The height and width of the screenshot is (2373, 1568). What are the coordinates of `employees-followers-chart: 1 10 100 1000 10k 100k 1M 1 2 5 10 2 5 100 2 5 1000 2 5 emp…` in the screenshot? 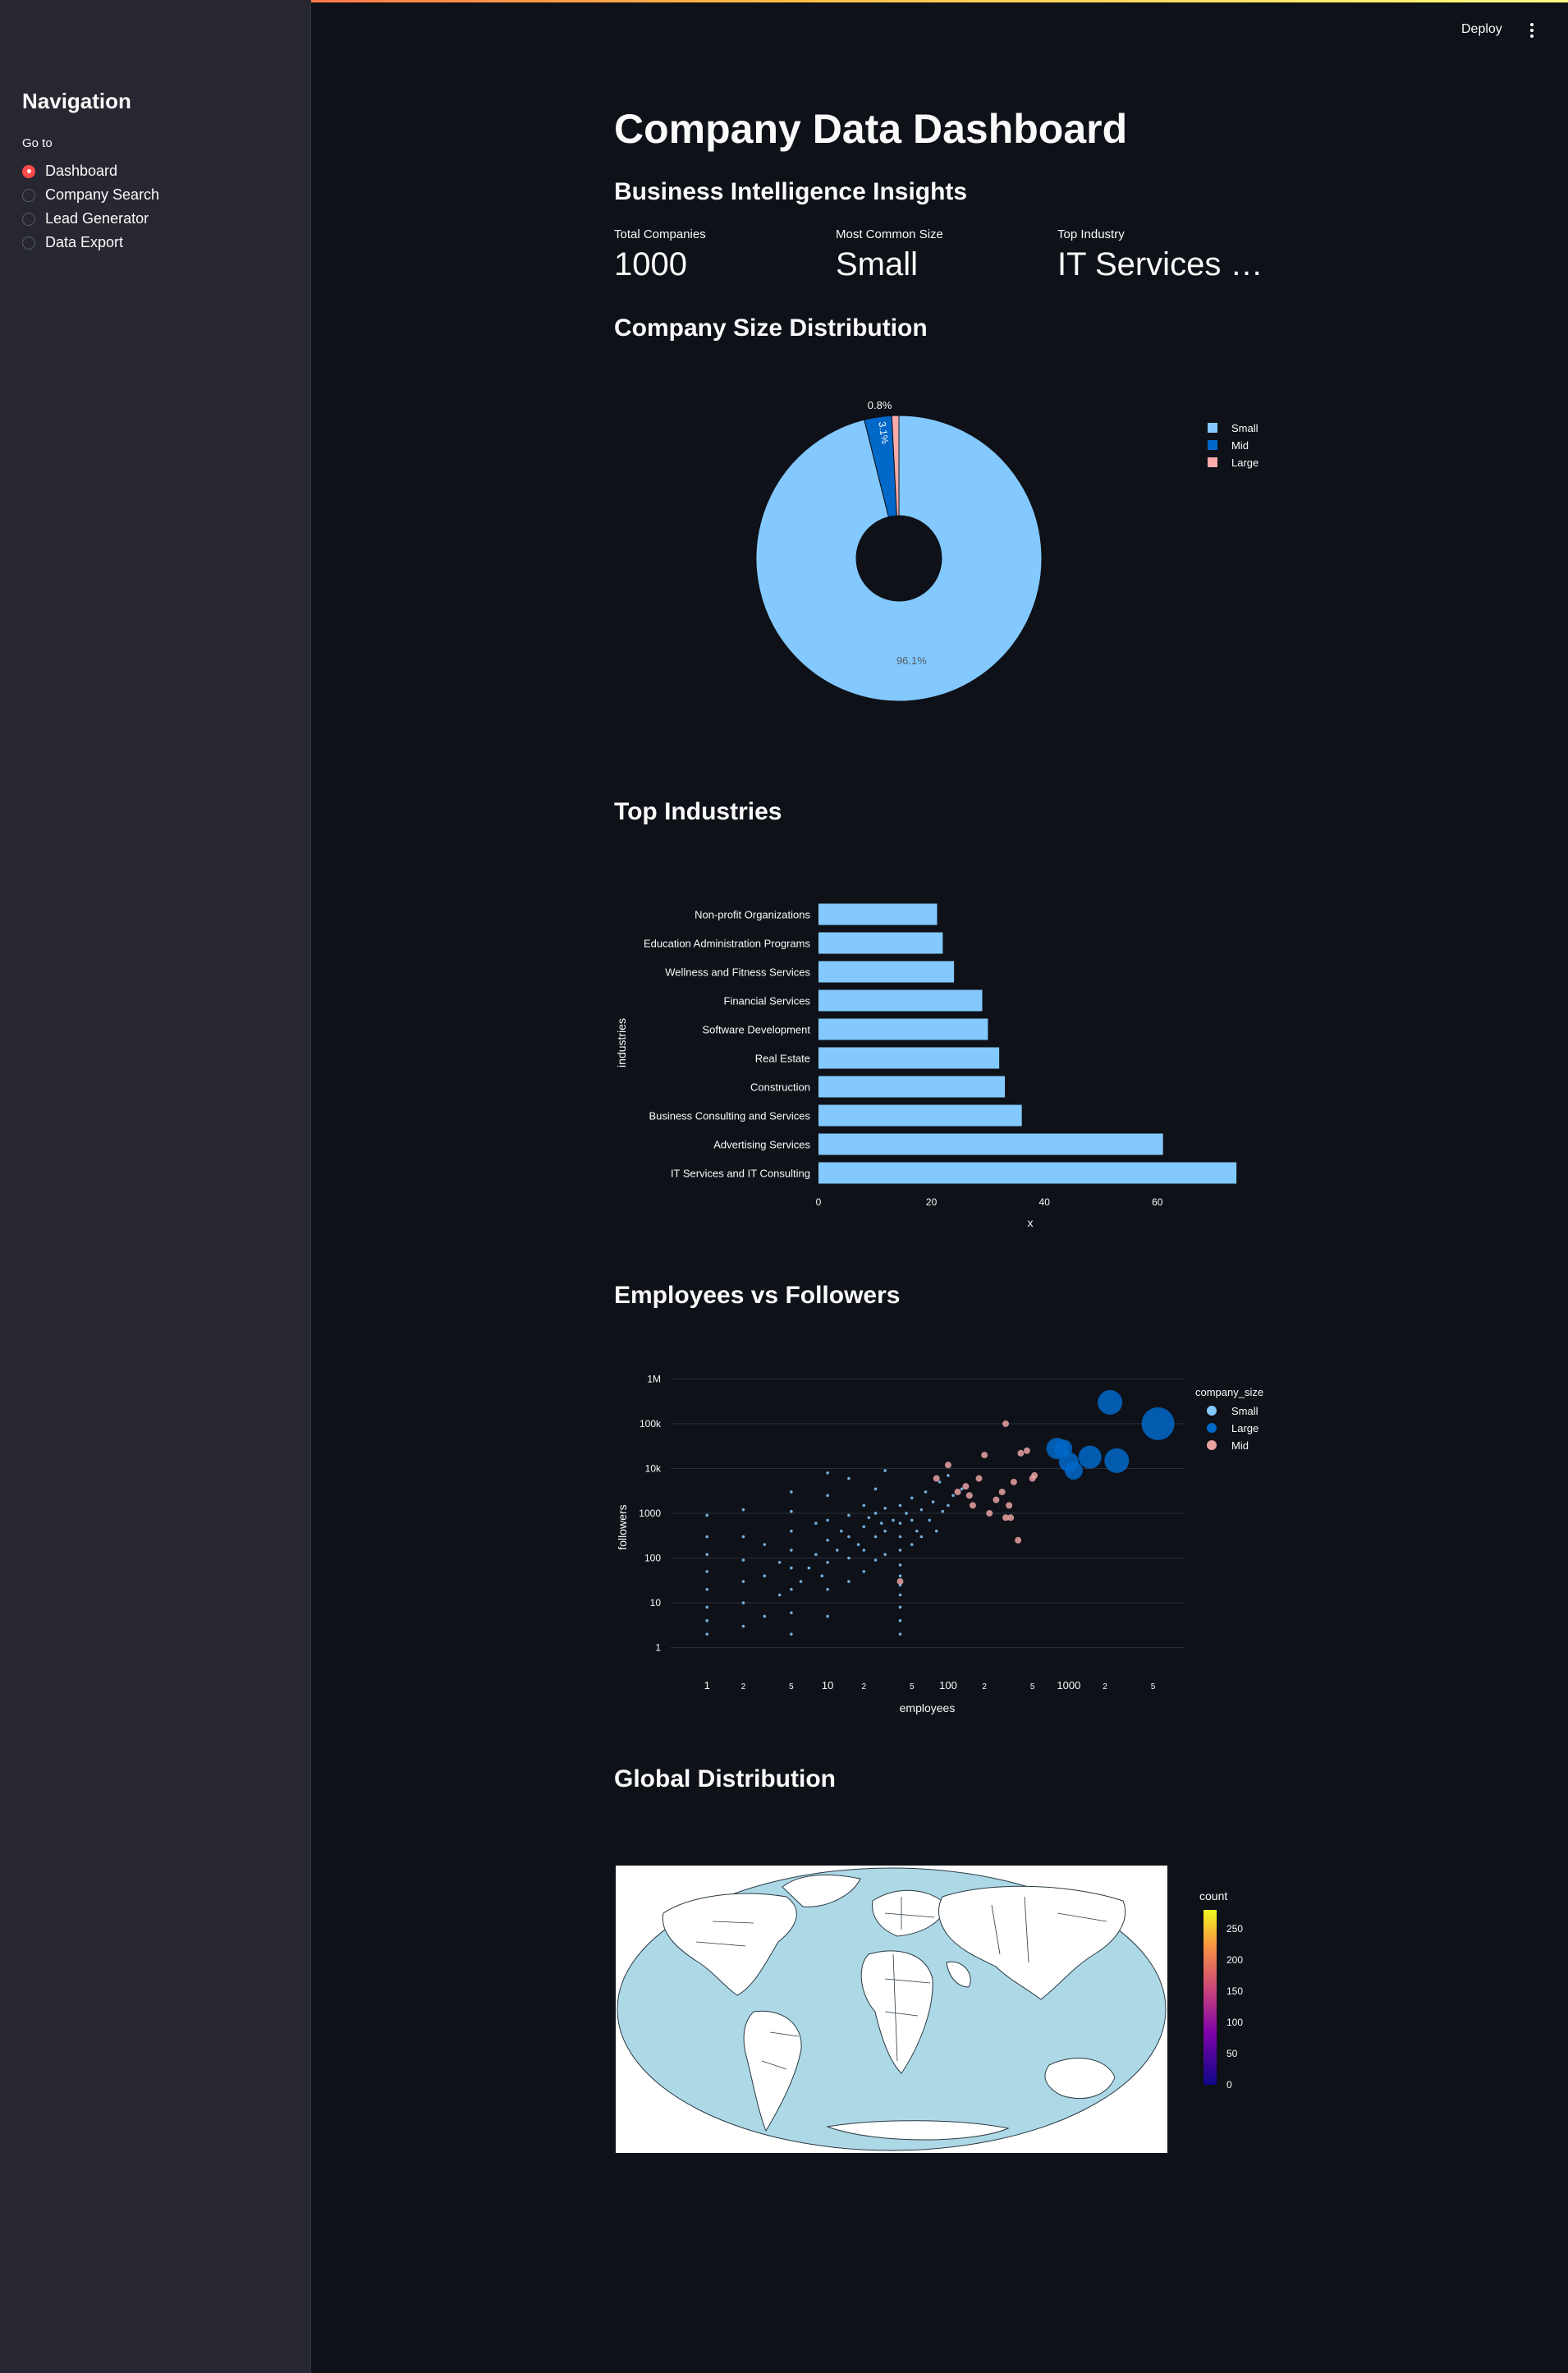 It's located at (950, 1548).